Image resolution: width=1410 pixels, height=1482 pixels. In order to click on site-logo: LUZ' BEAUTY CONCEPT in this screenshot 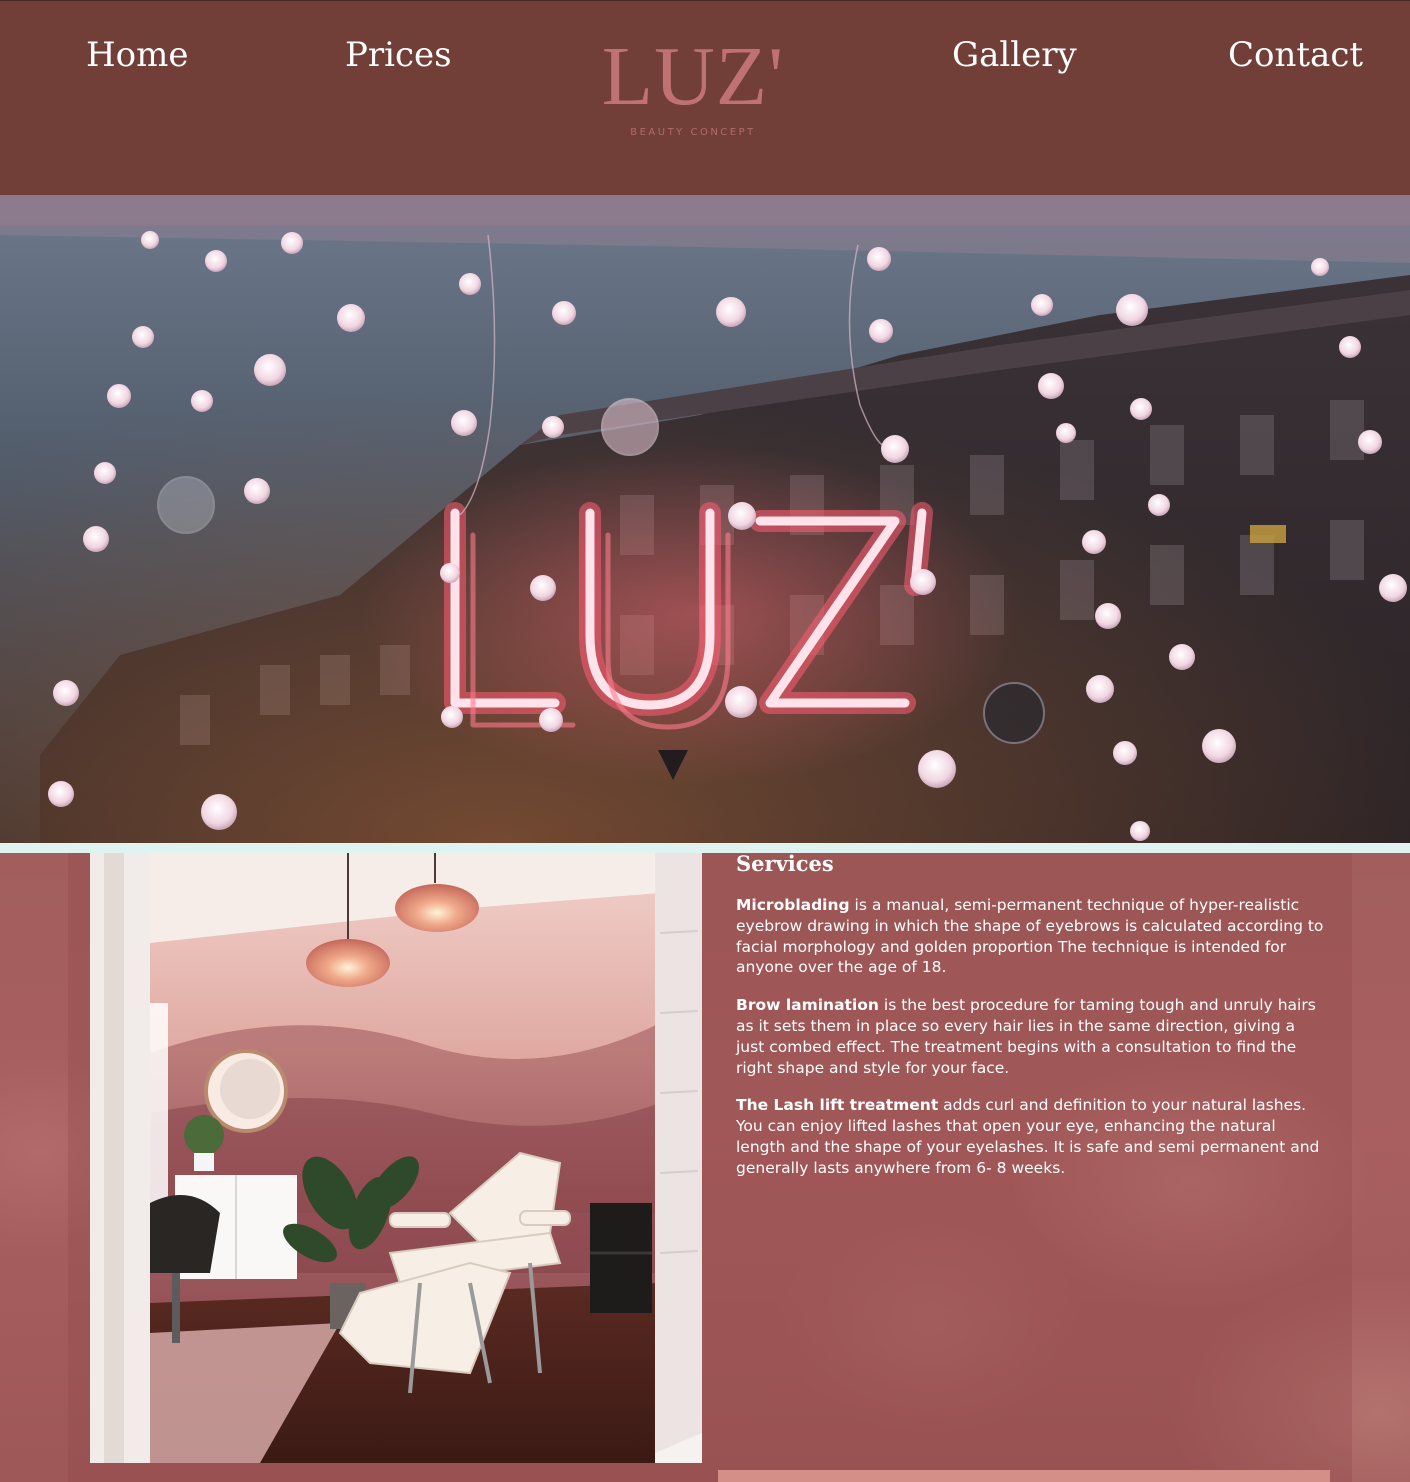, I will do `click(693, 90)`.